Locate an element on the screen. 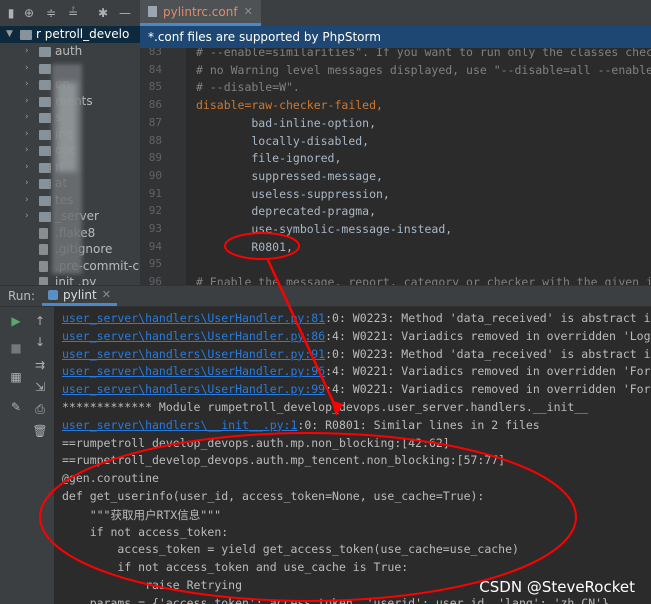 This screenshot has width=651, height=604. stop-icon: ■ is located at coordinates (16, 348).